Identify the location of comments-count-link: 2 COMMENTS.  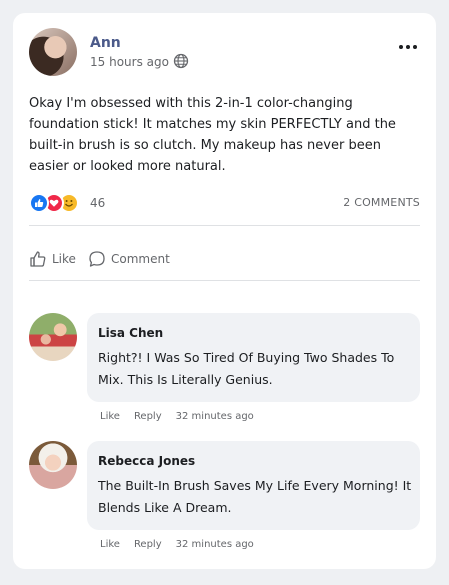
(381, 202).